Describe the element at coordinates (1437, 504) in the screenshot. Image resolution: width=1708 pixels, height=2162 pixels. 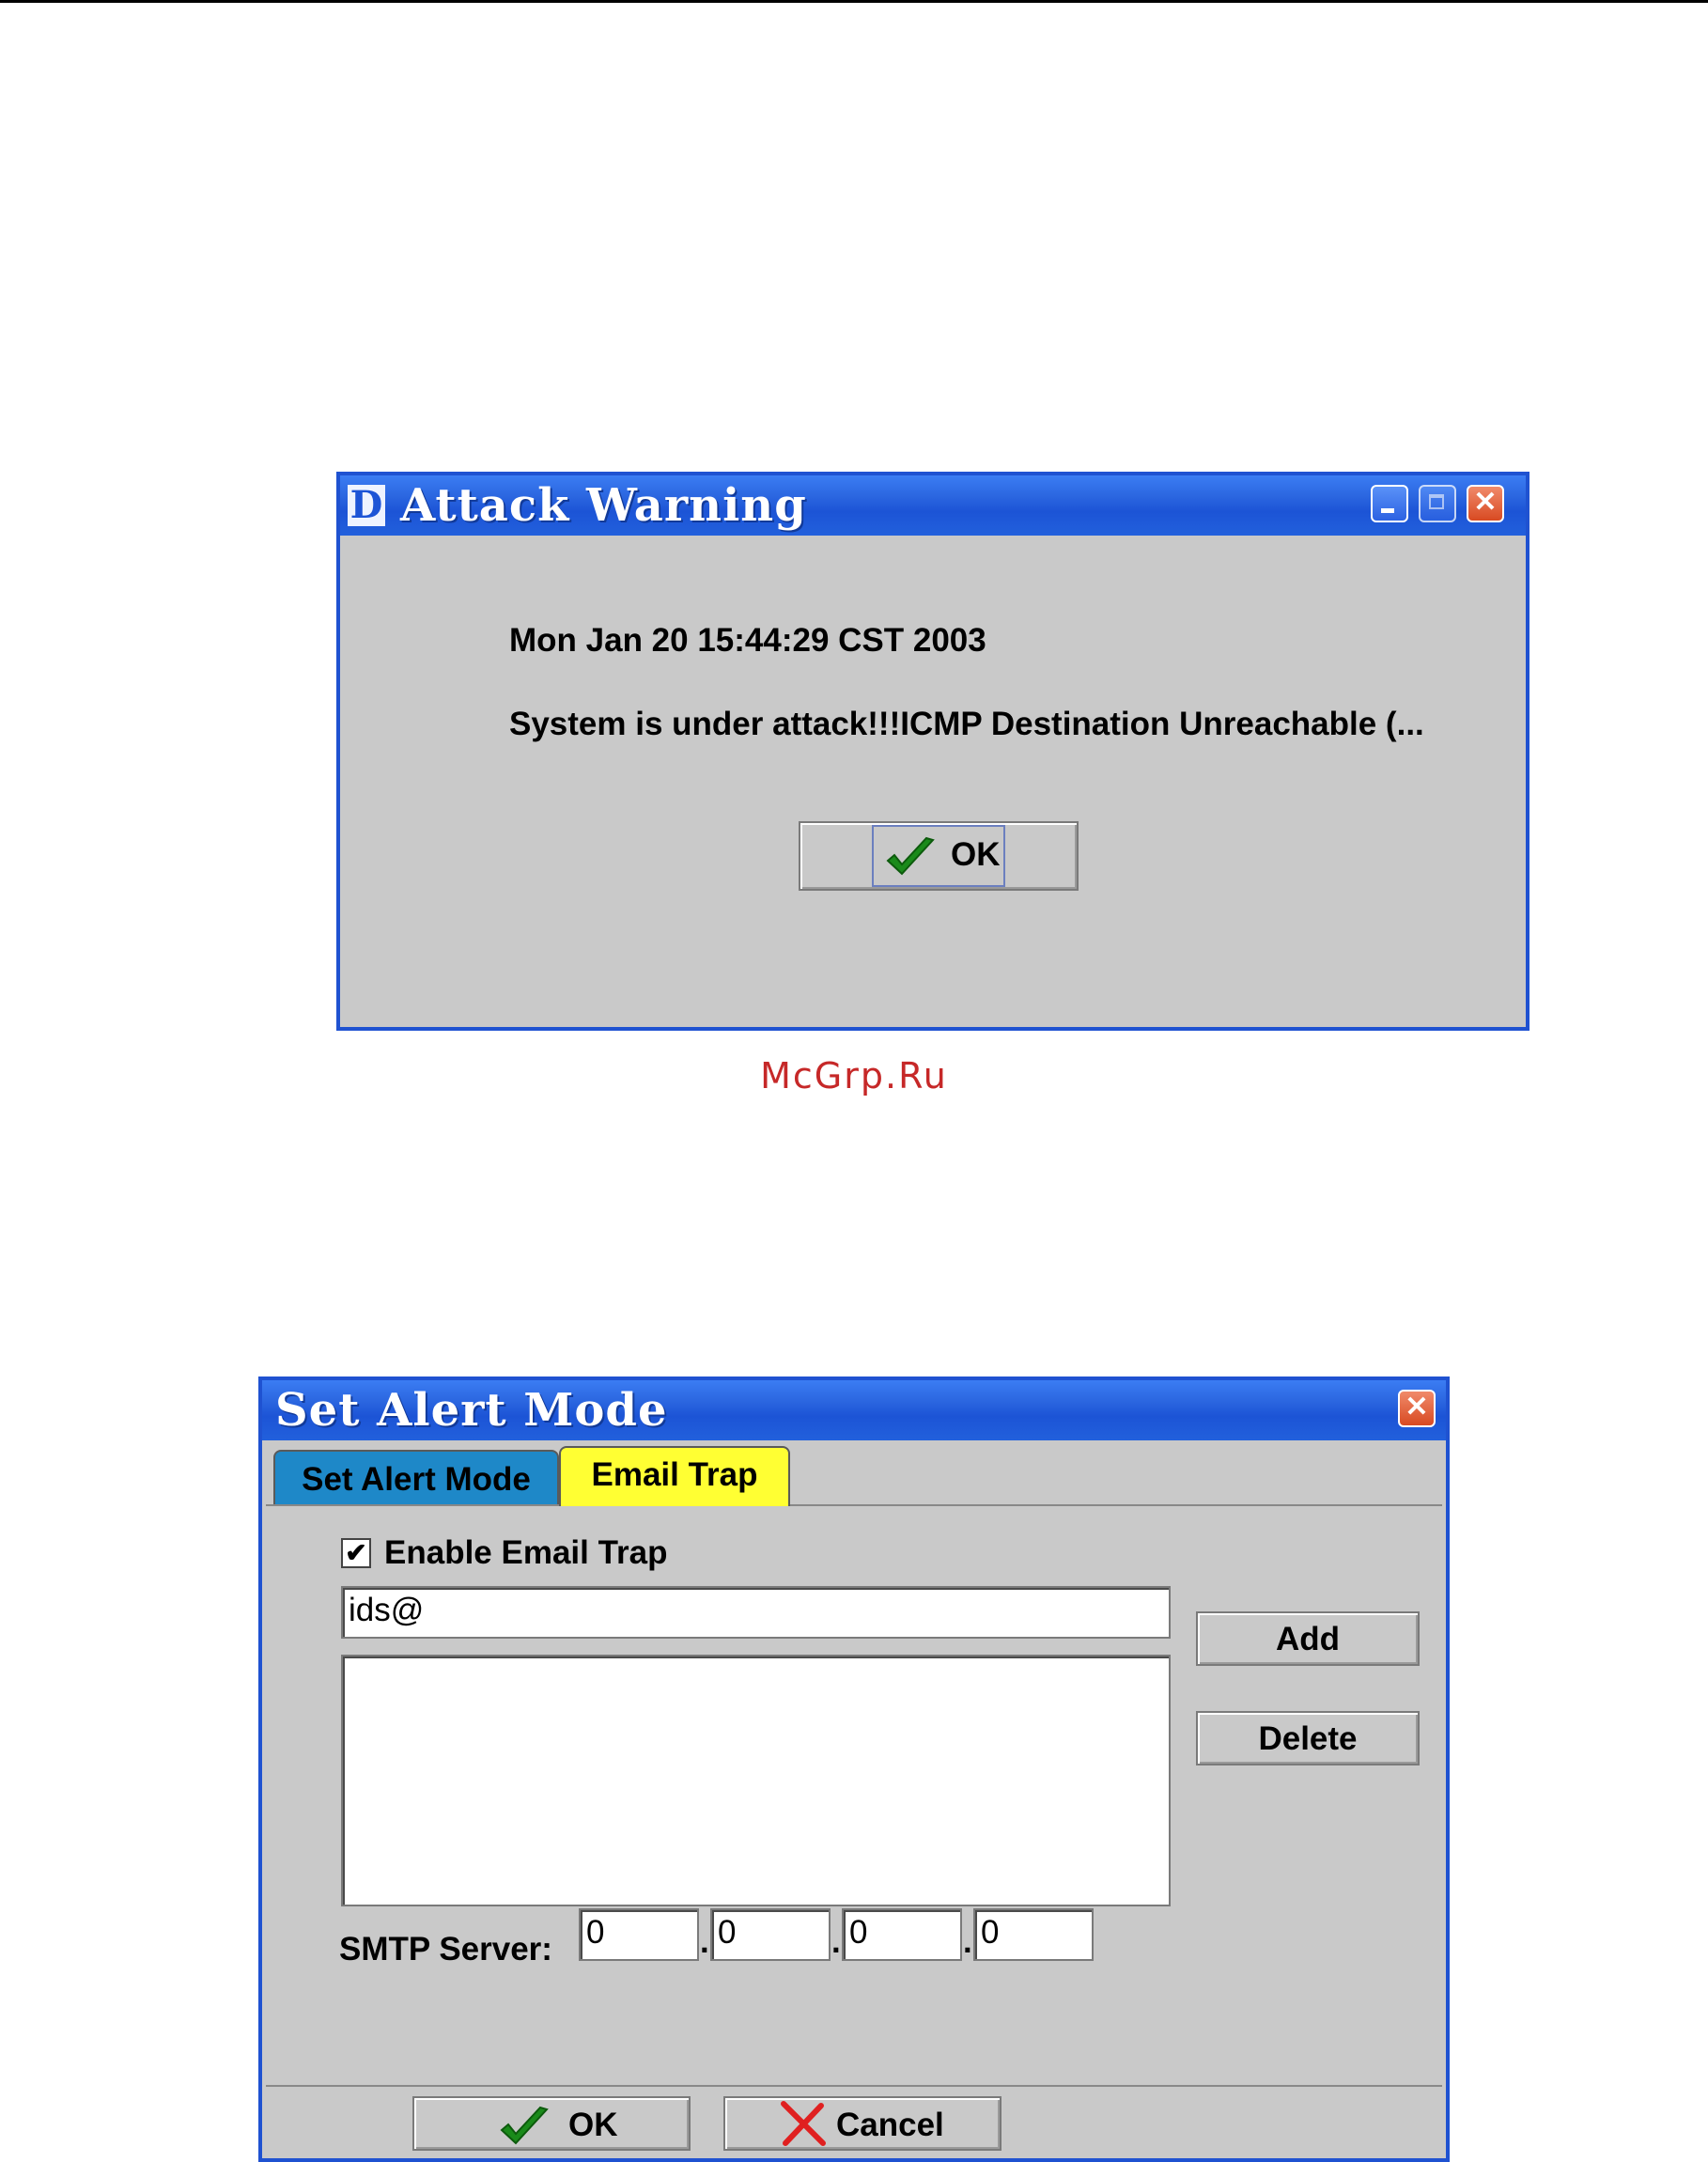
I see `maximize-icon` at that location.